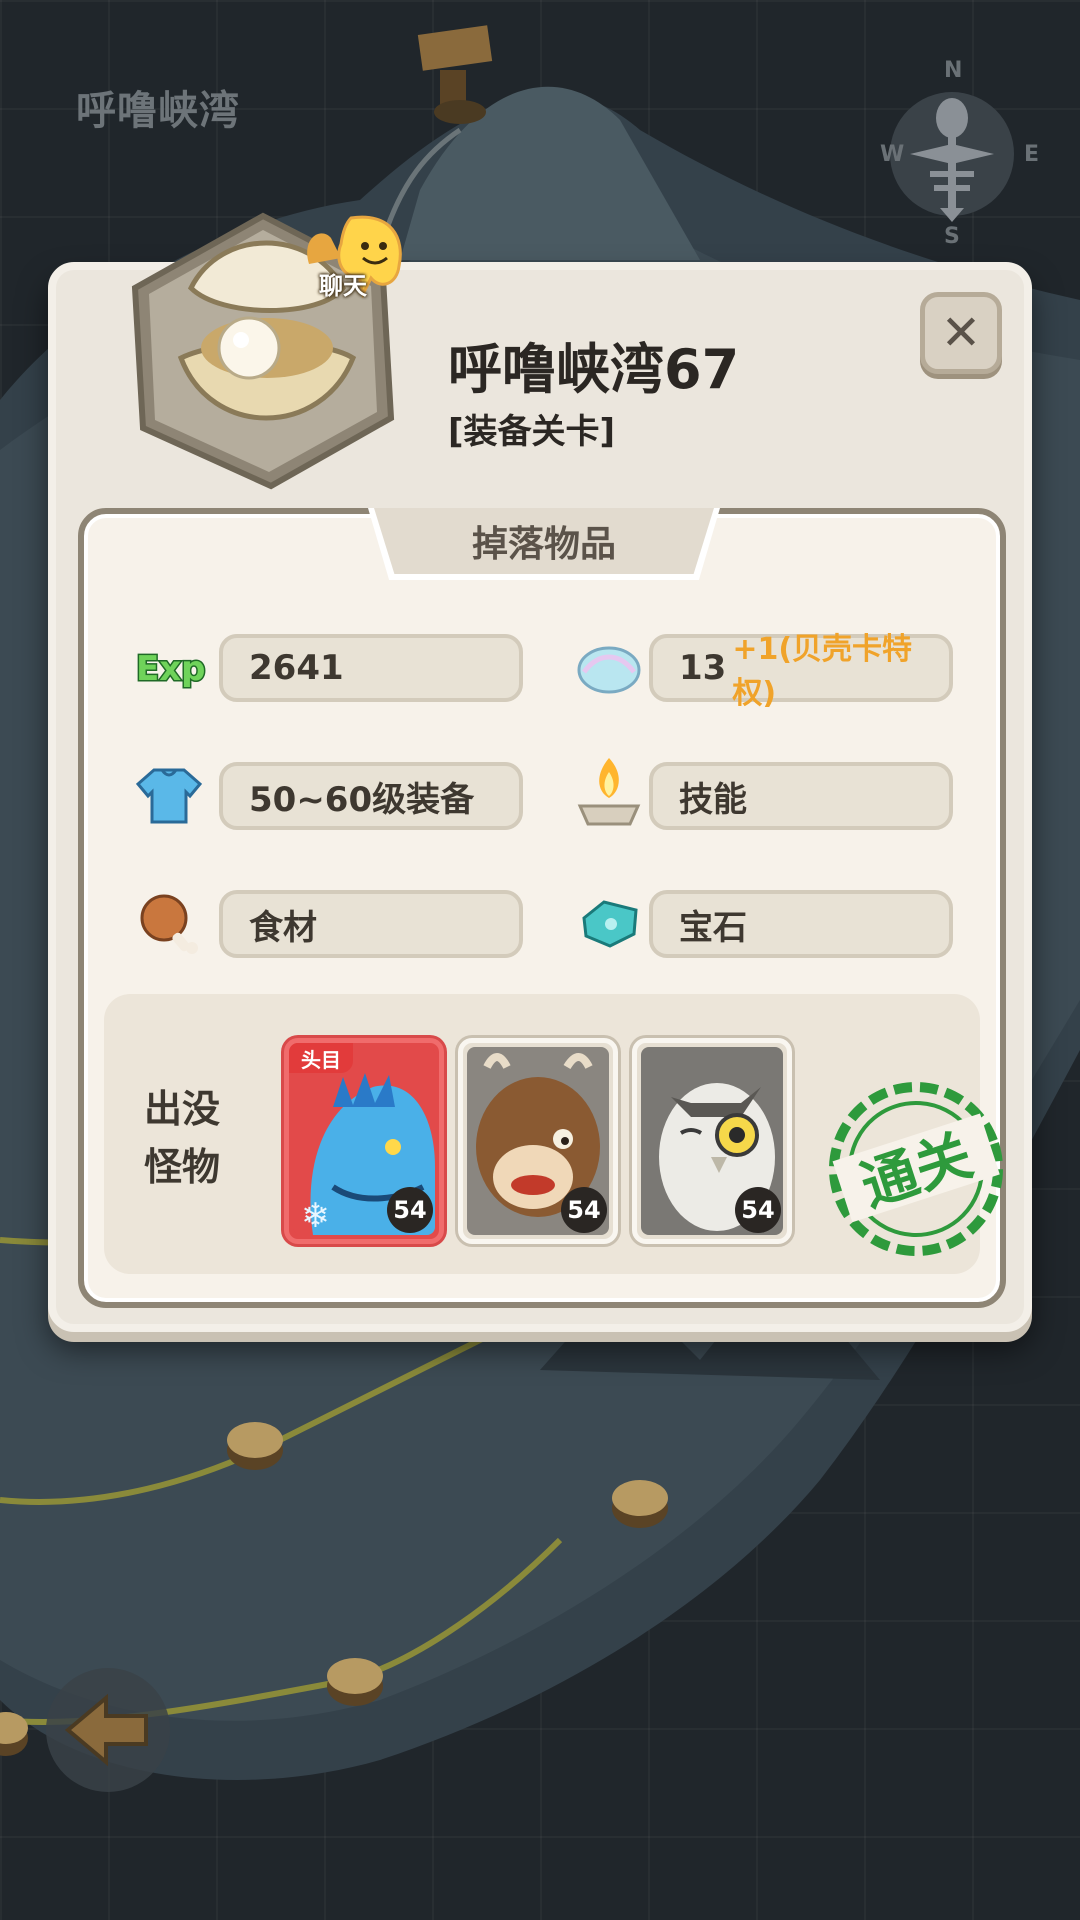 Image resolution: width=1080 pixels, height=1920 pixels. What do you see at coordinates (158, 111) in the screenshot?
I see `map-title: 呼噜峡湾` at bounding box center [158, 111].